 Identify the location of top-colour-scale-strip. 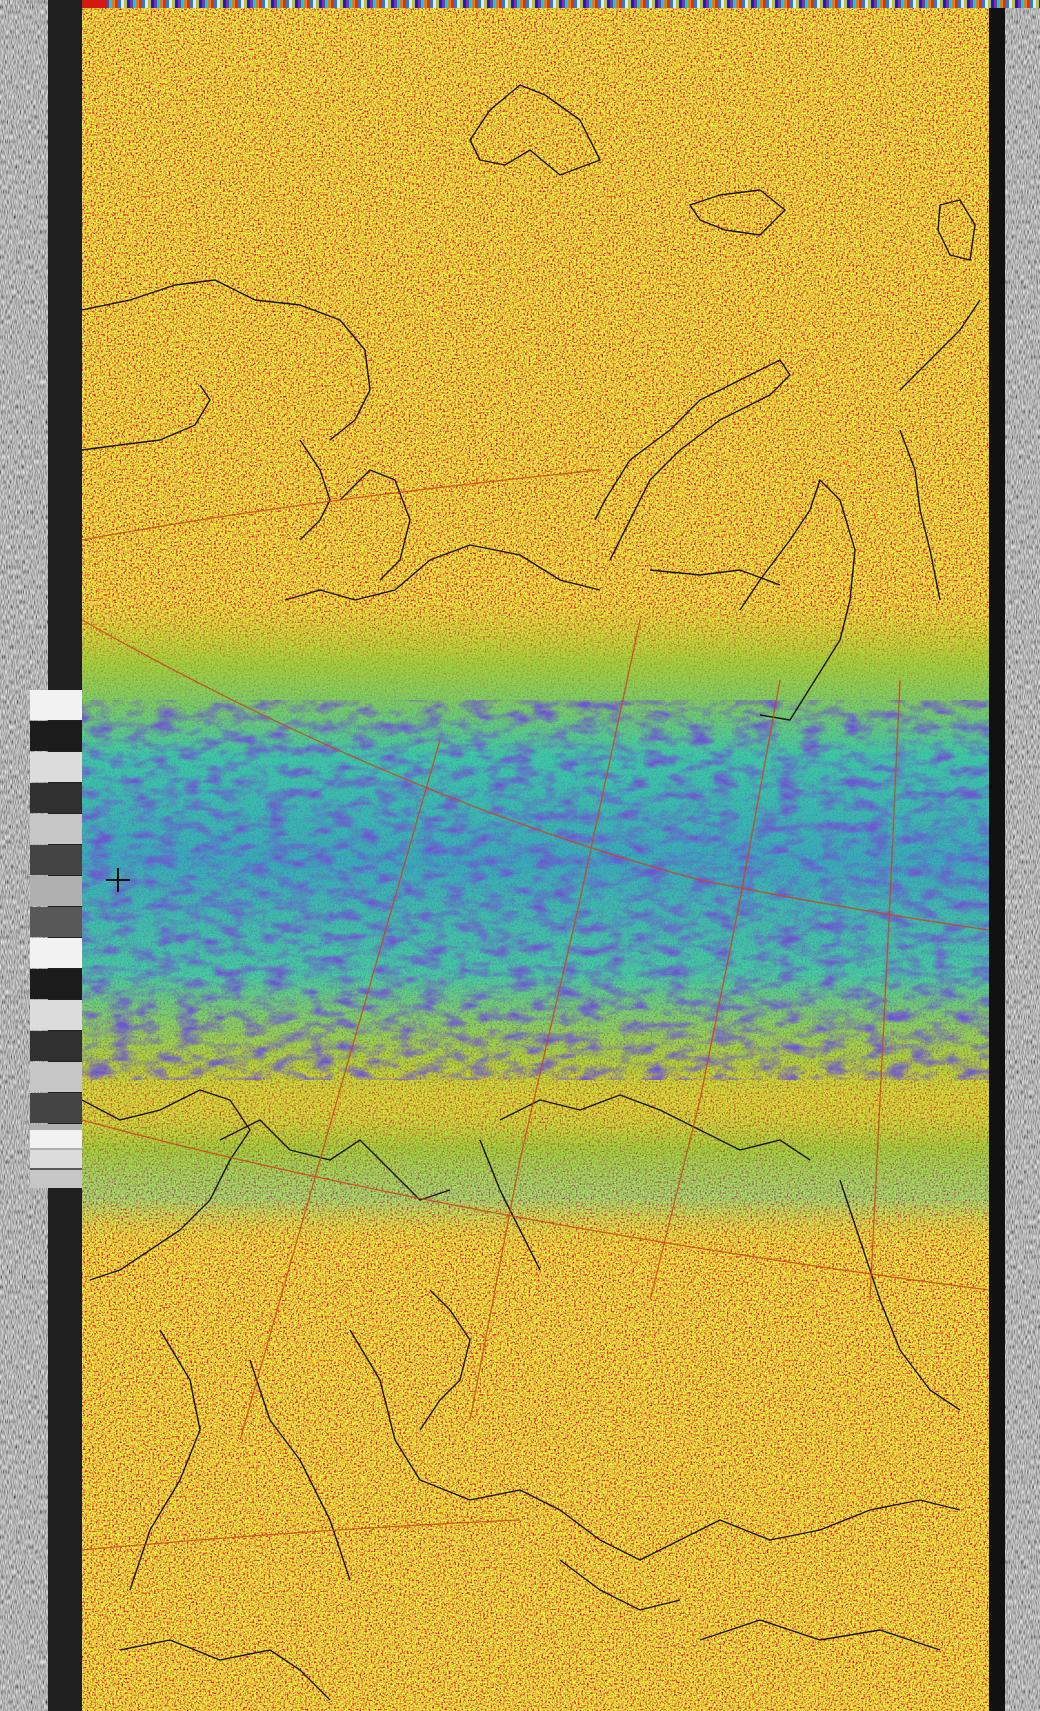
(561, 4).